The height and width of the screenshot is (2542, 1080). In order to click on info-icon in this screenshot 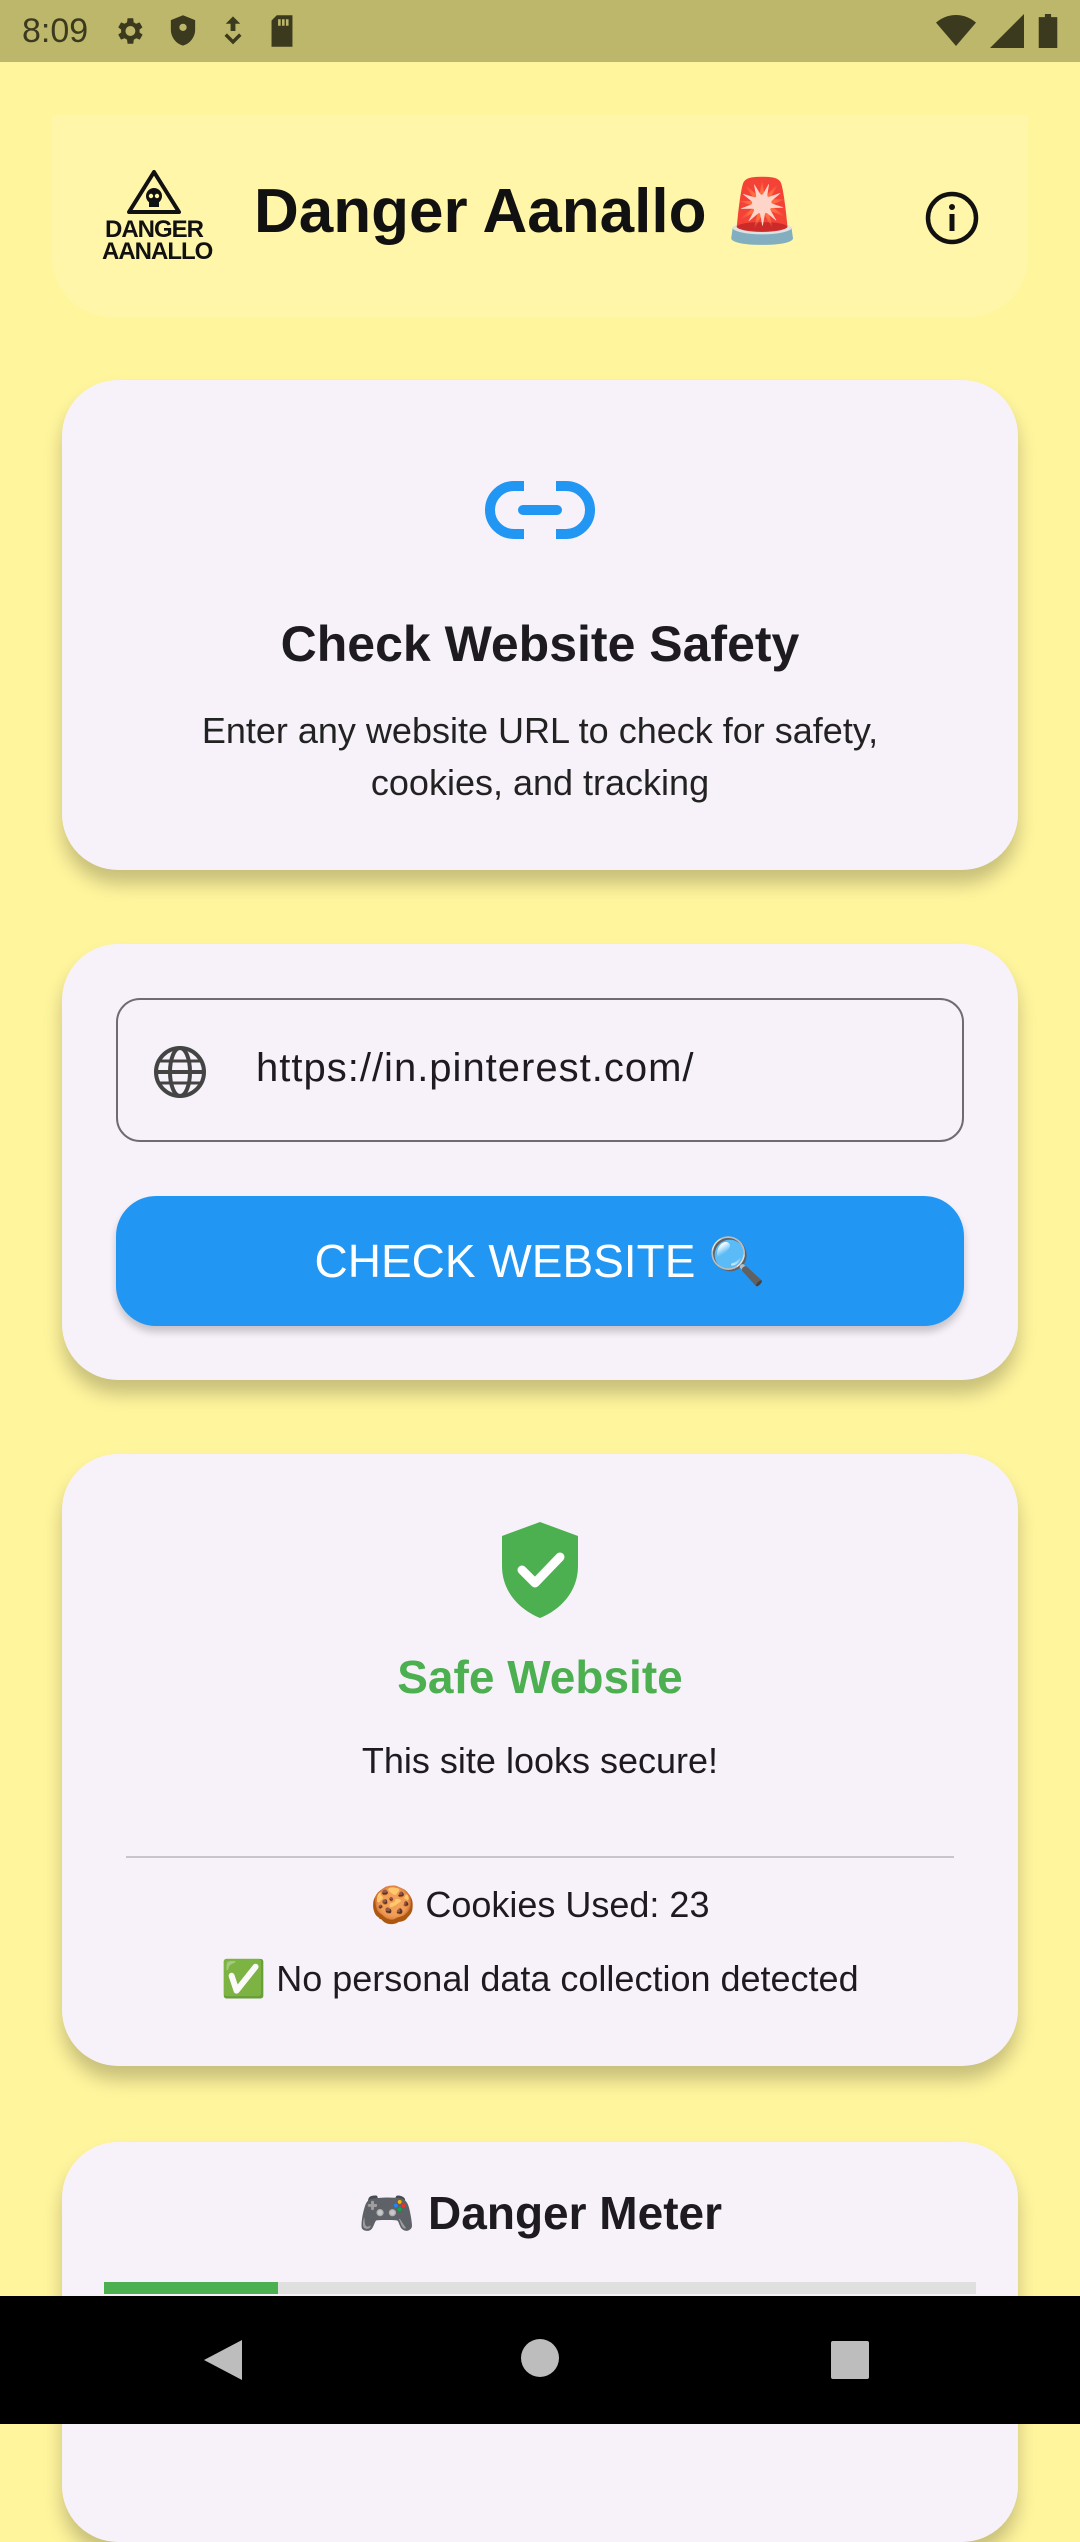, I will do `click(952, 218)`.